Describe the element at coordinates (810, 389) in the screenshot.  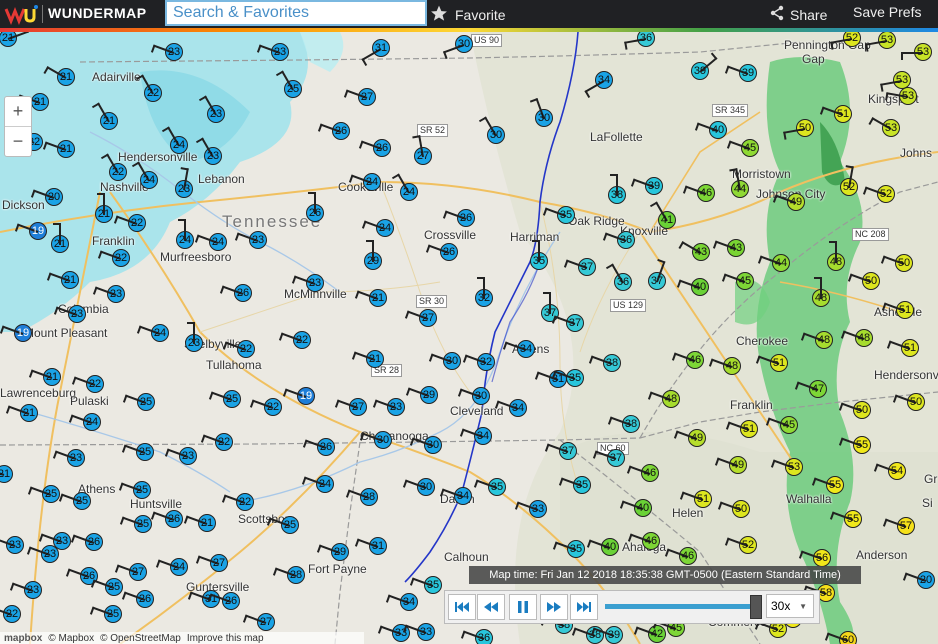
I see `station-marker: 47` at that location.